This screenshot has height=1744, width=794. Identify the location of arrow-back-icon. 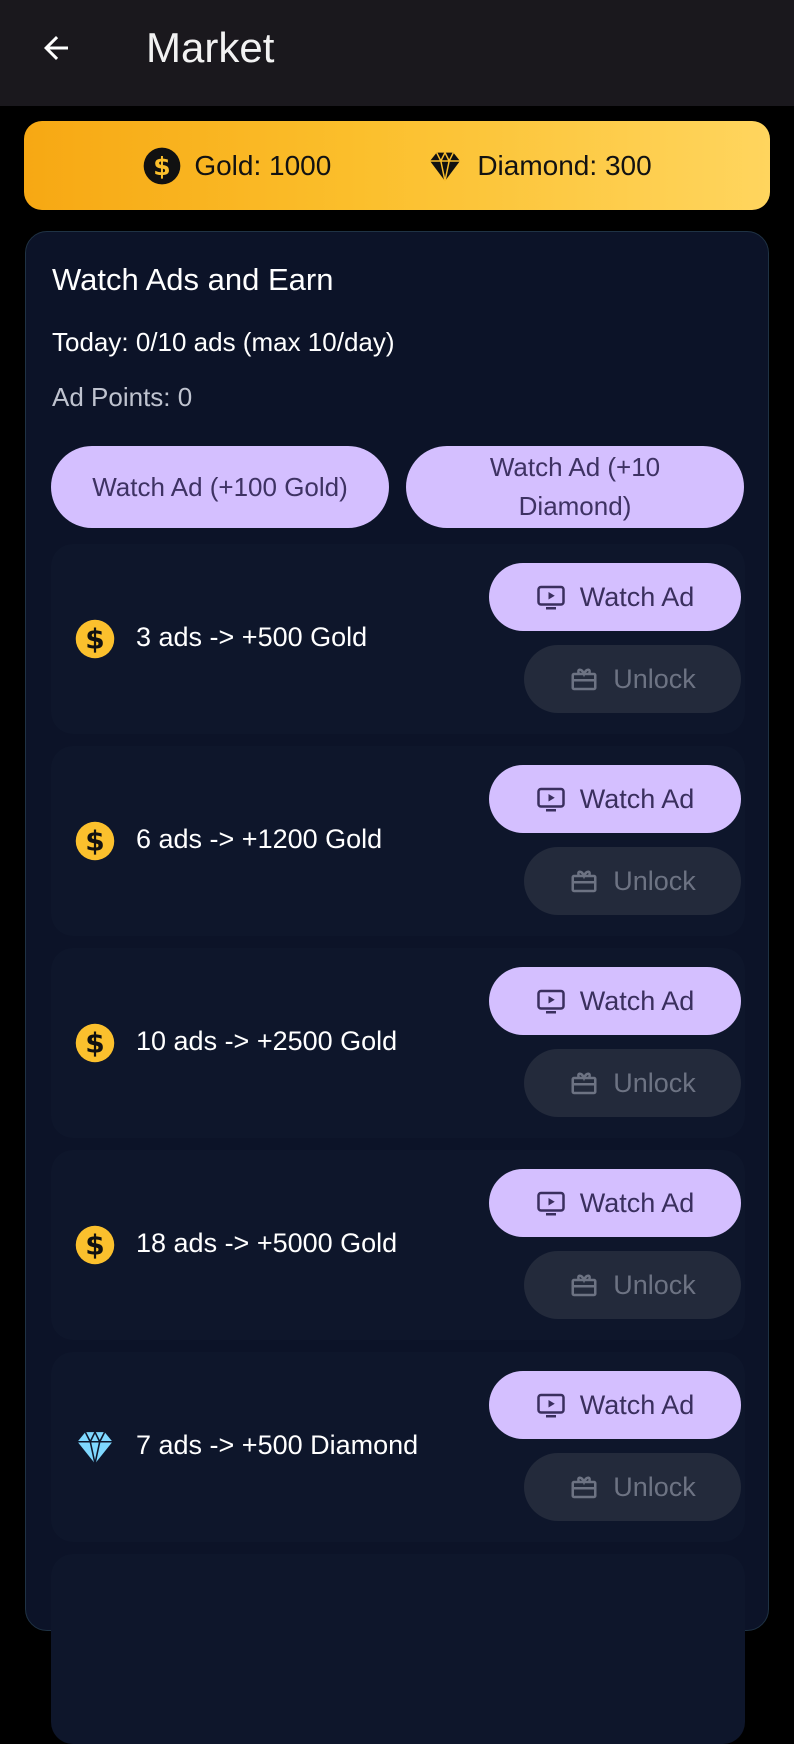
(56, 48).